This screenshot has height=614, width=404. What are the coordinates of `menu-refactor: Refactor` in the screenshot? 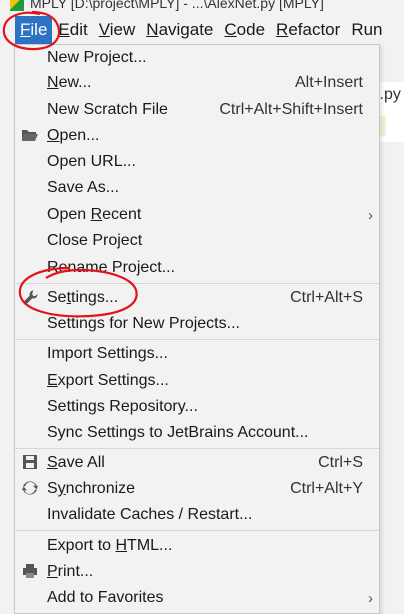 It's located at (308, 30).